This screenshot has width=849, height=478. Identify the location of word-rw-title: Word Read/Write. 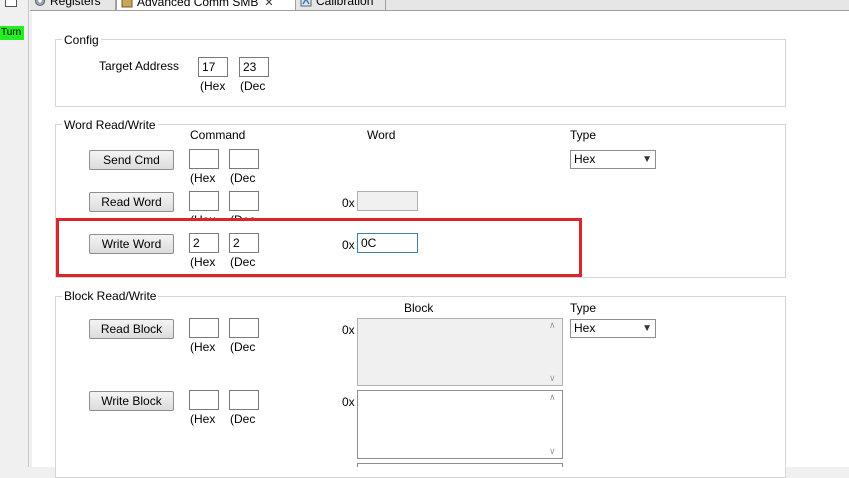
(110, 125).